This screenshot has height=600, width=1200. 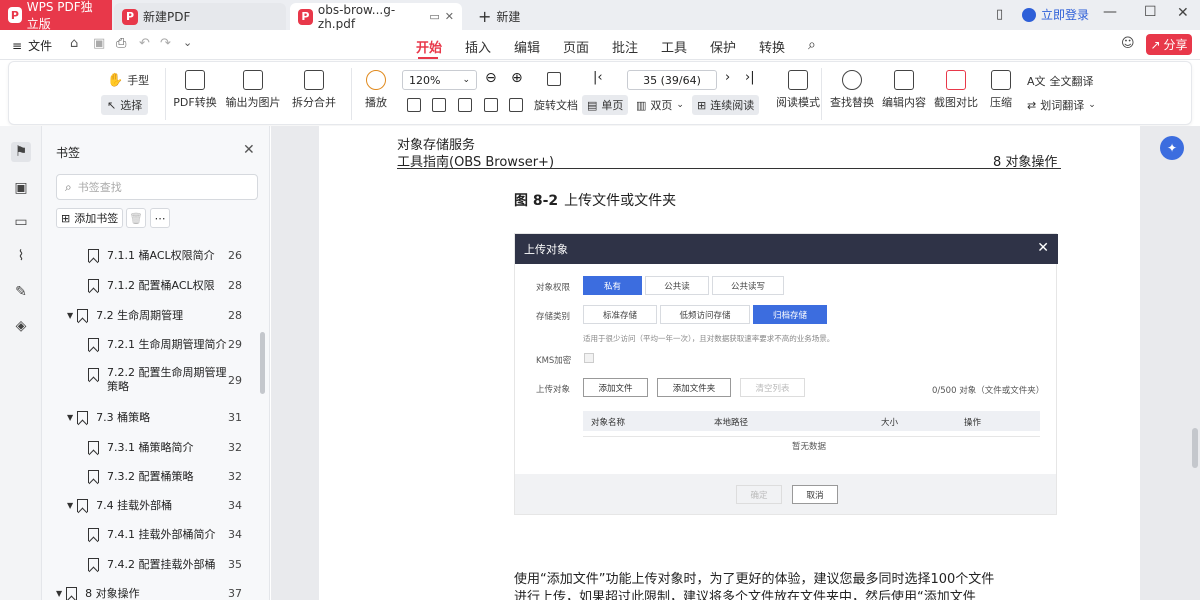 I want to click on zoom-select: 120% ⌄, so click(x=439, y=80).